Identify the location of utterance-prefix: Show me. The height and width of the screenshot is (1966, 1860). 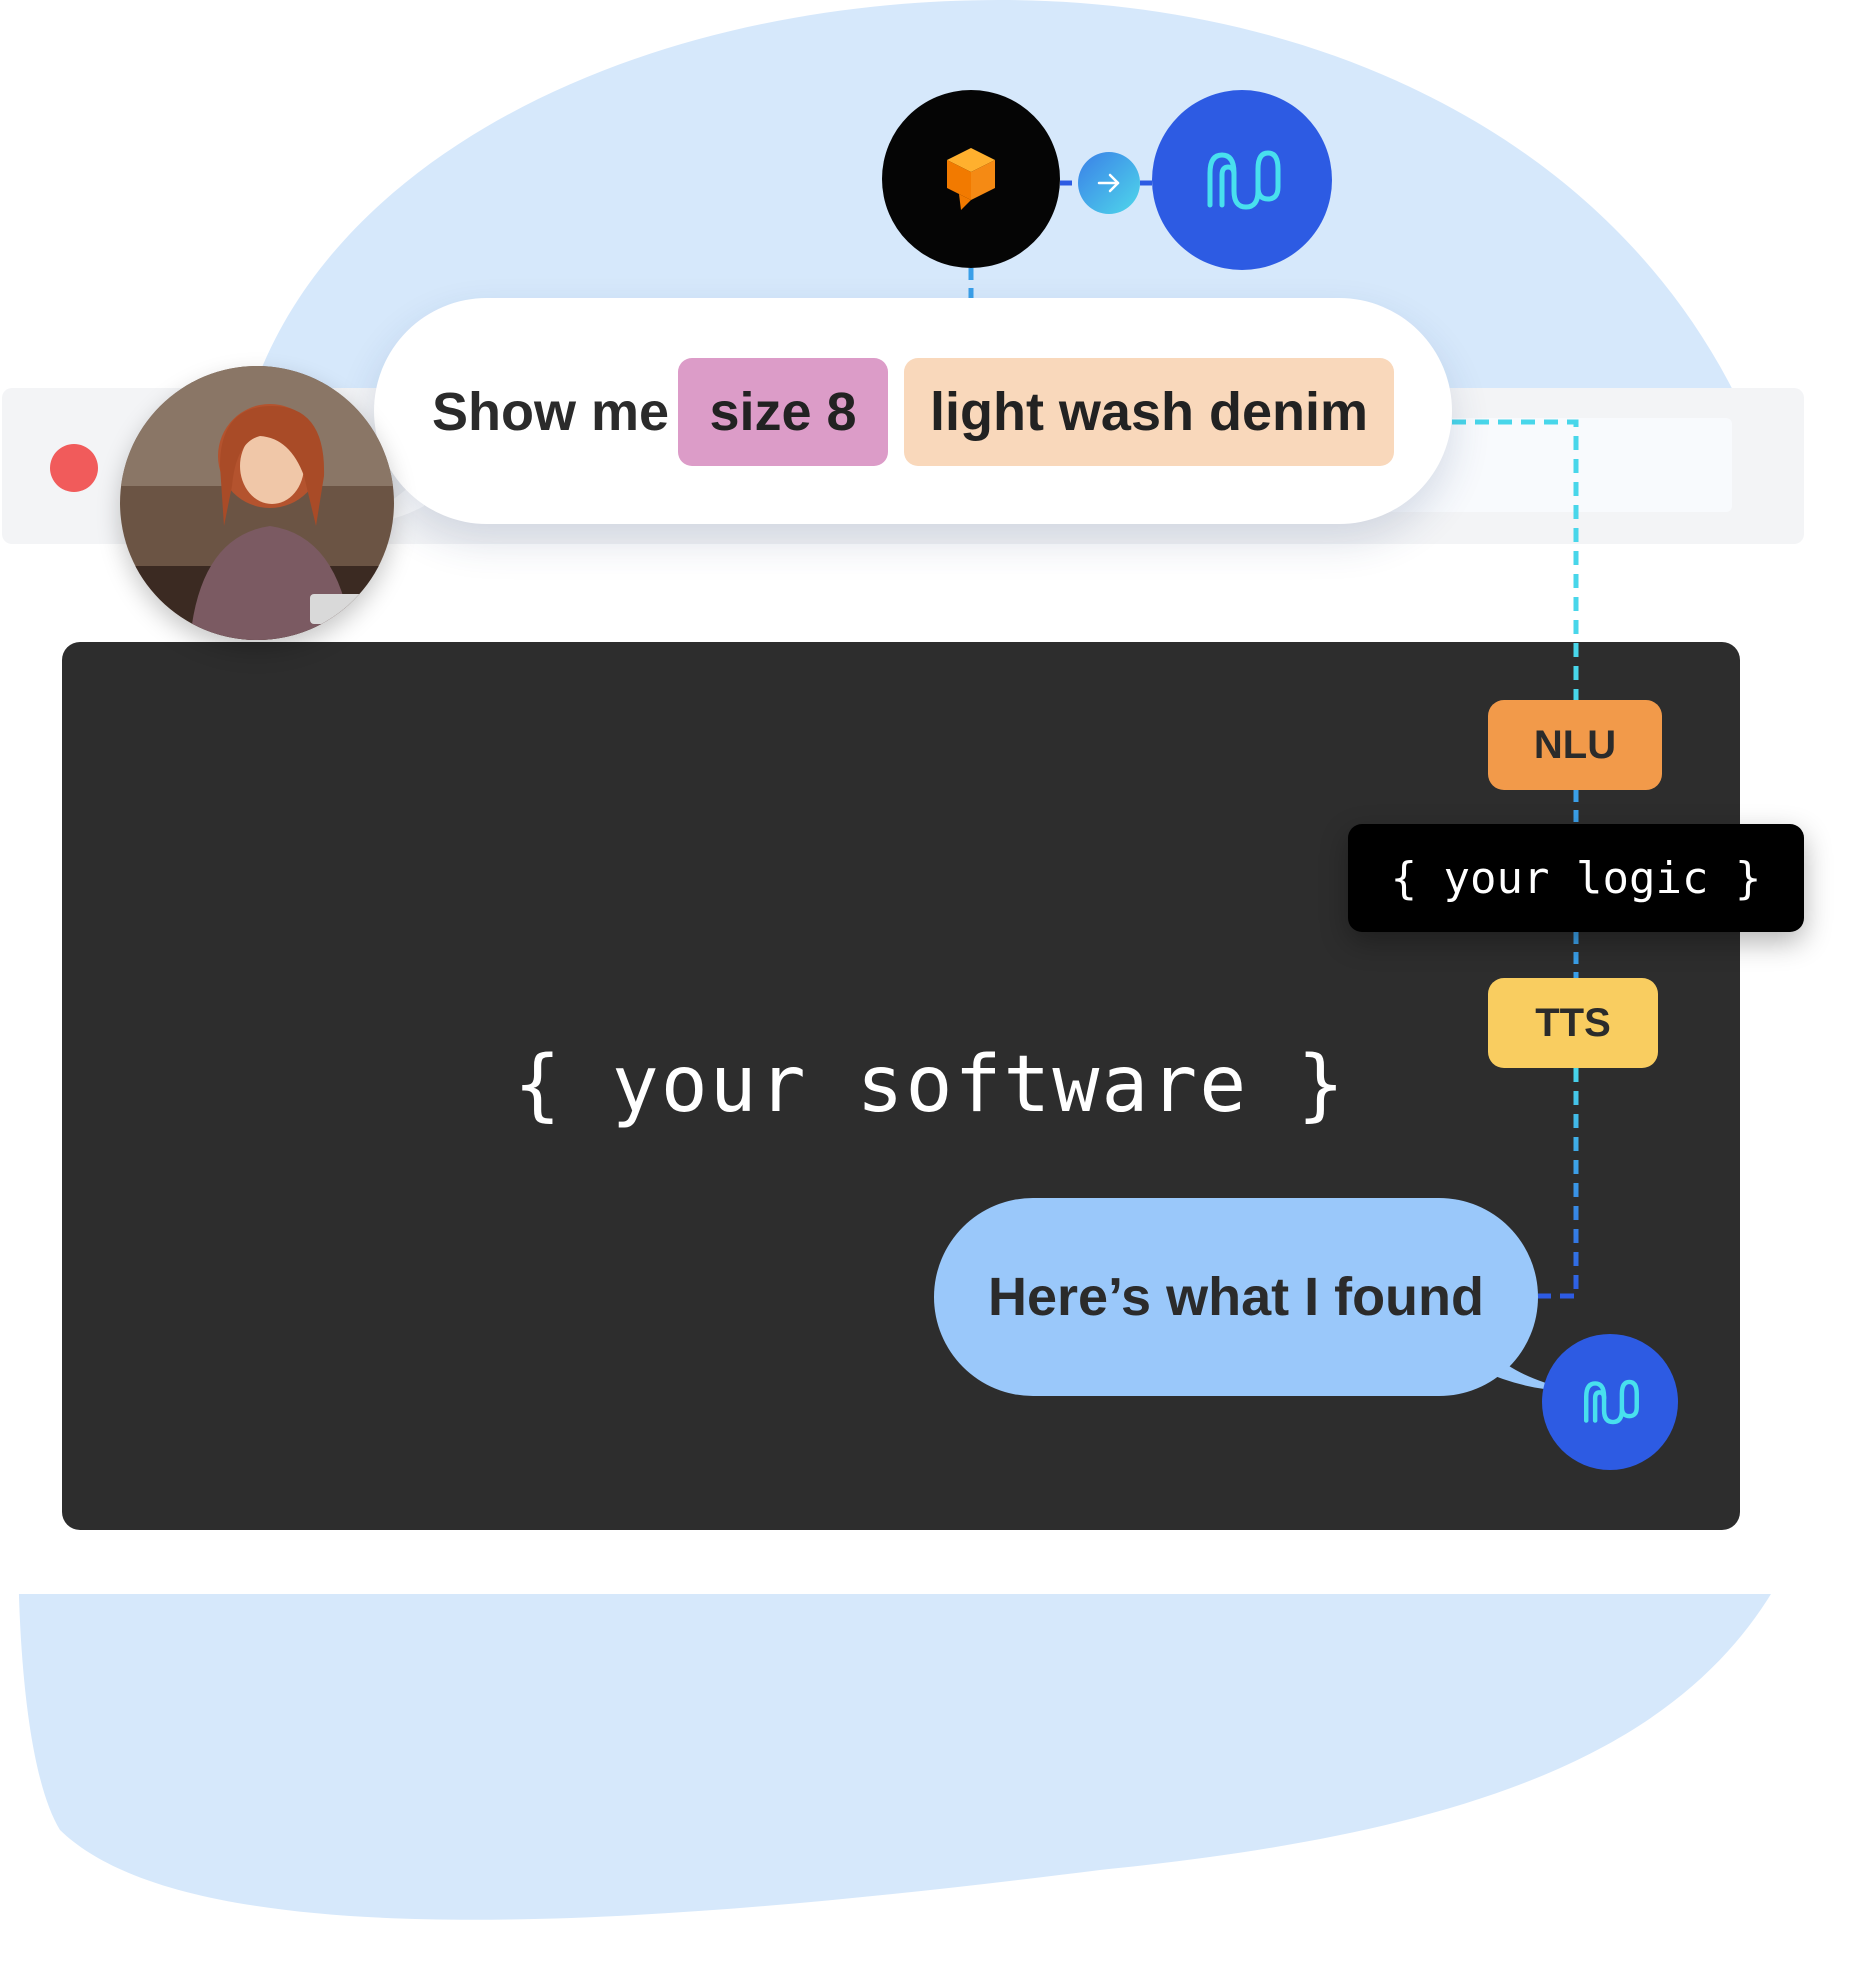
(551, 412).